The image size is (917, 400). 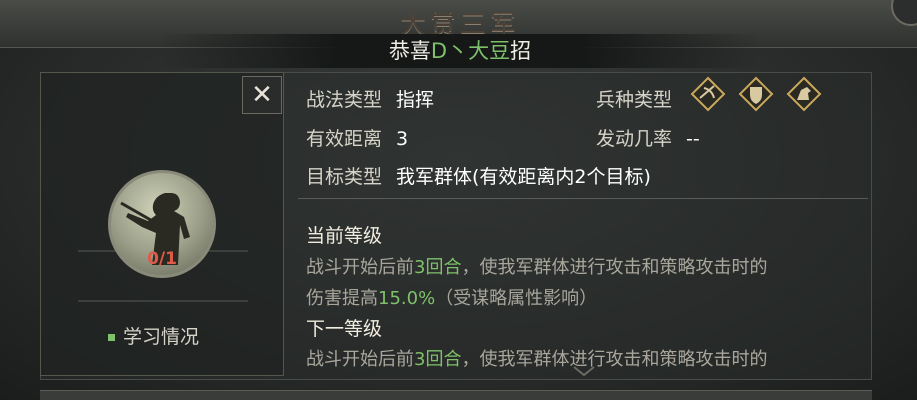 I want to click on target-value: 我军群体(有效距离内2个目标), so click(x=523, y=177).